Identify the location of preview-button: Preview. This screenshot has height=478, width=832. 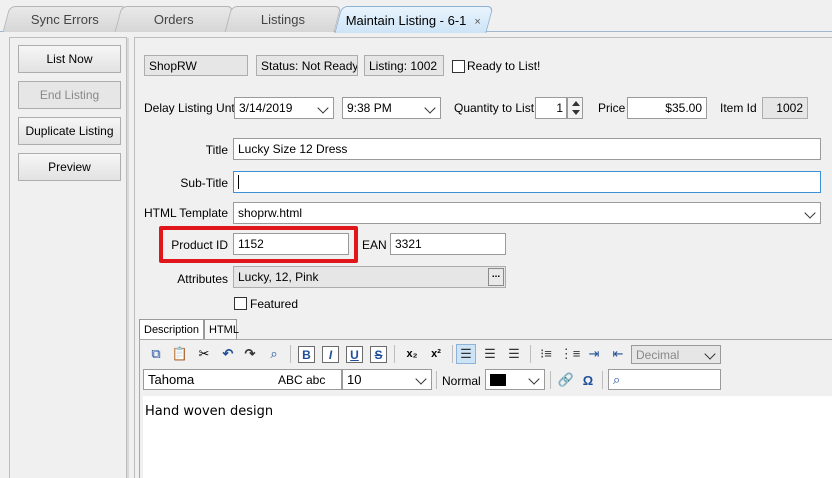
(69, 167).